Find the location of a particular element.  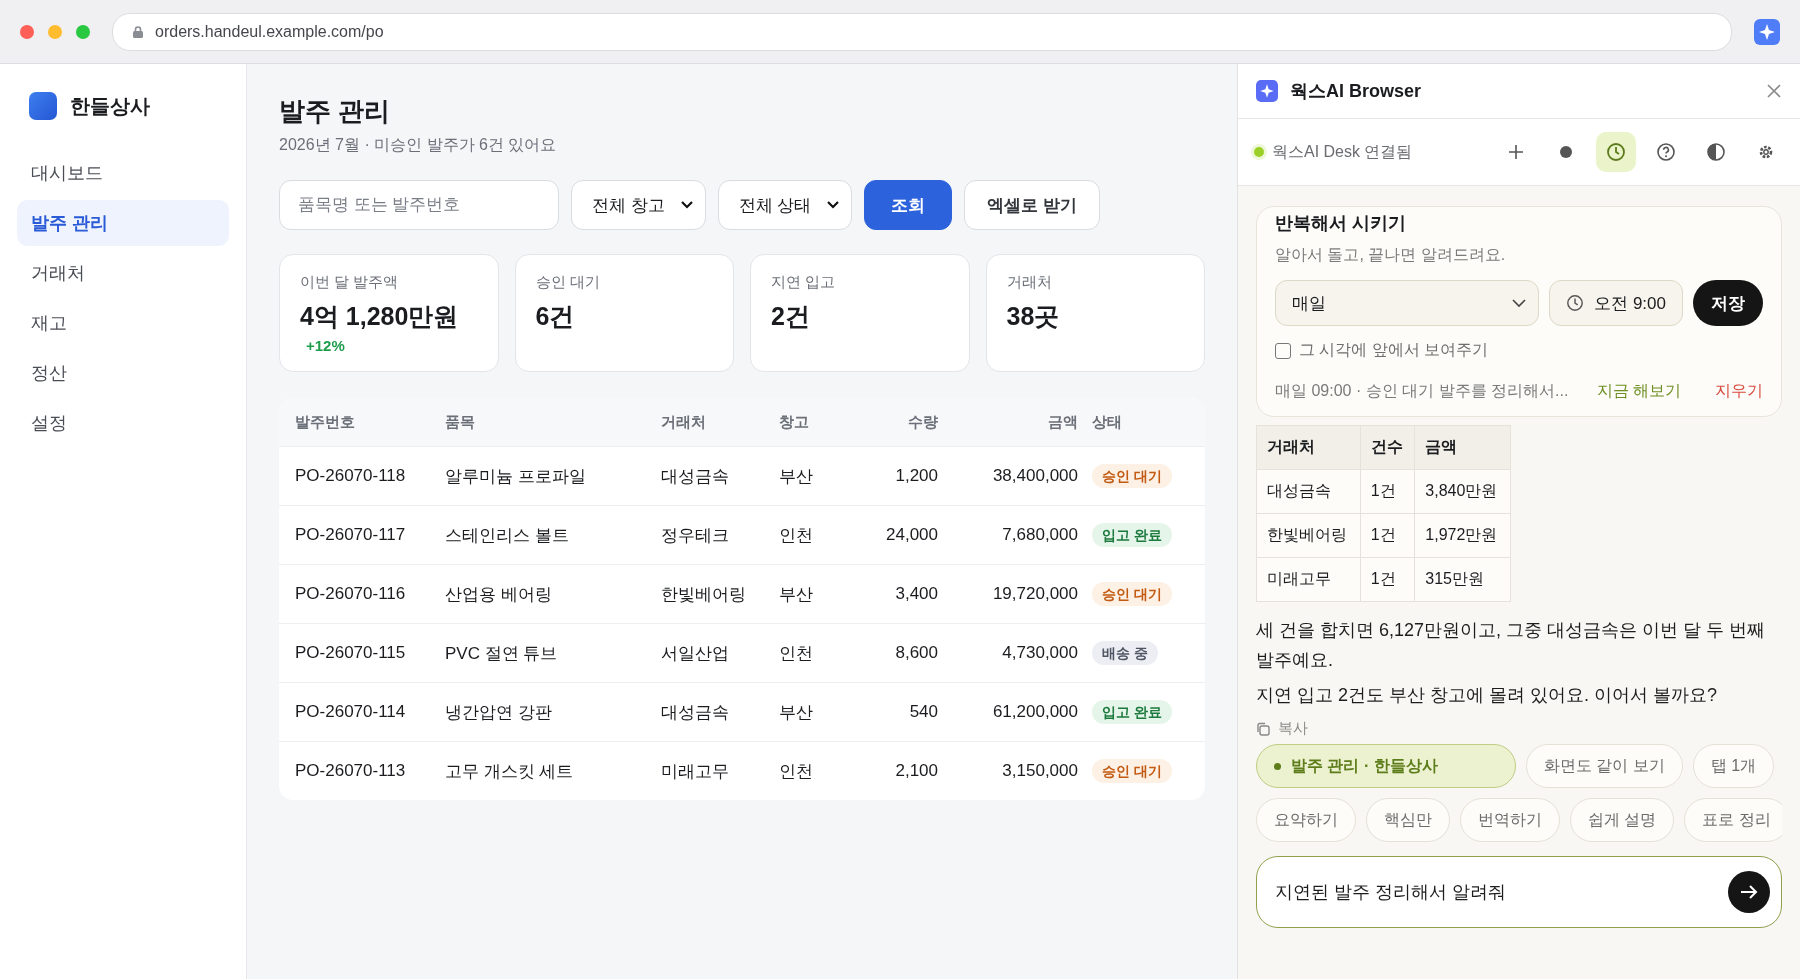

address-bar: orders.handeul.example.com/po is located at coordinates (922, 31).